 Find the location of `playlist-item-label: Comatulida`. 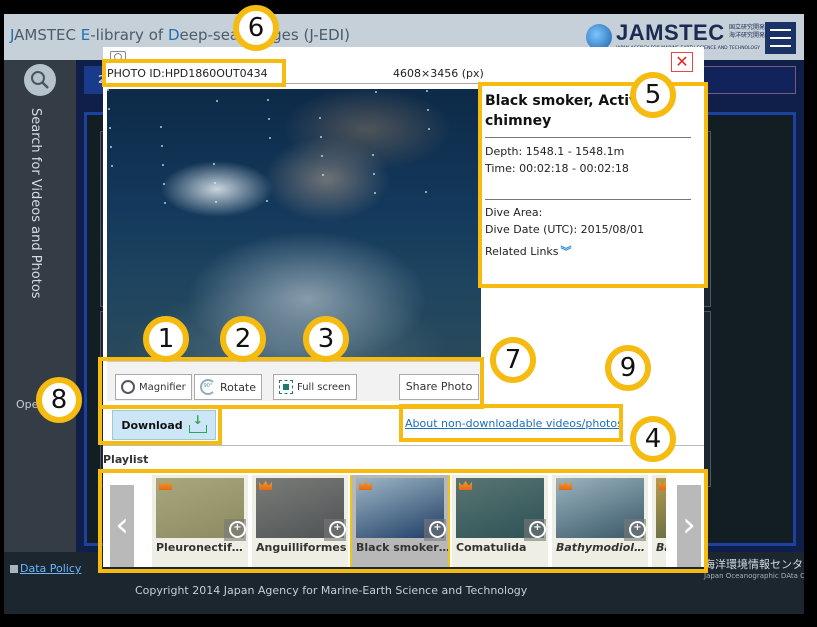

playlist-item-label: Comatulida is located at coordinates (491, 547).